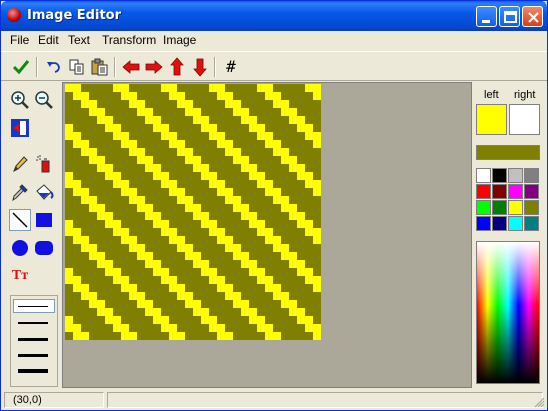 This screenshot has width=548, height=411. What do you see at coordinates (532, 16) in the screenshot?
I see `close-button` at bounding box center [532, 16].